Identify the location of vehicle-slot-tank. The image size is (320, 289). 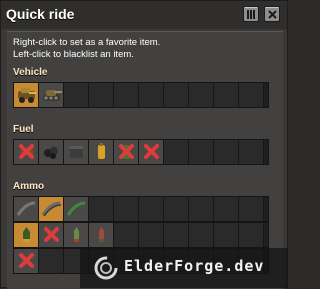
(51, 95).